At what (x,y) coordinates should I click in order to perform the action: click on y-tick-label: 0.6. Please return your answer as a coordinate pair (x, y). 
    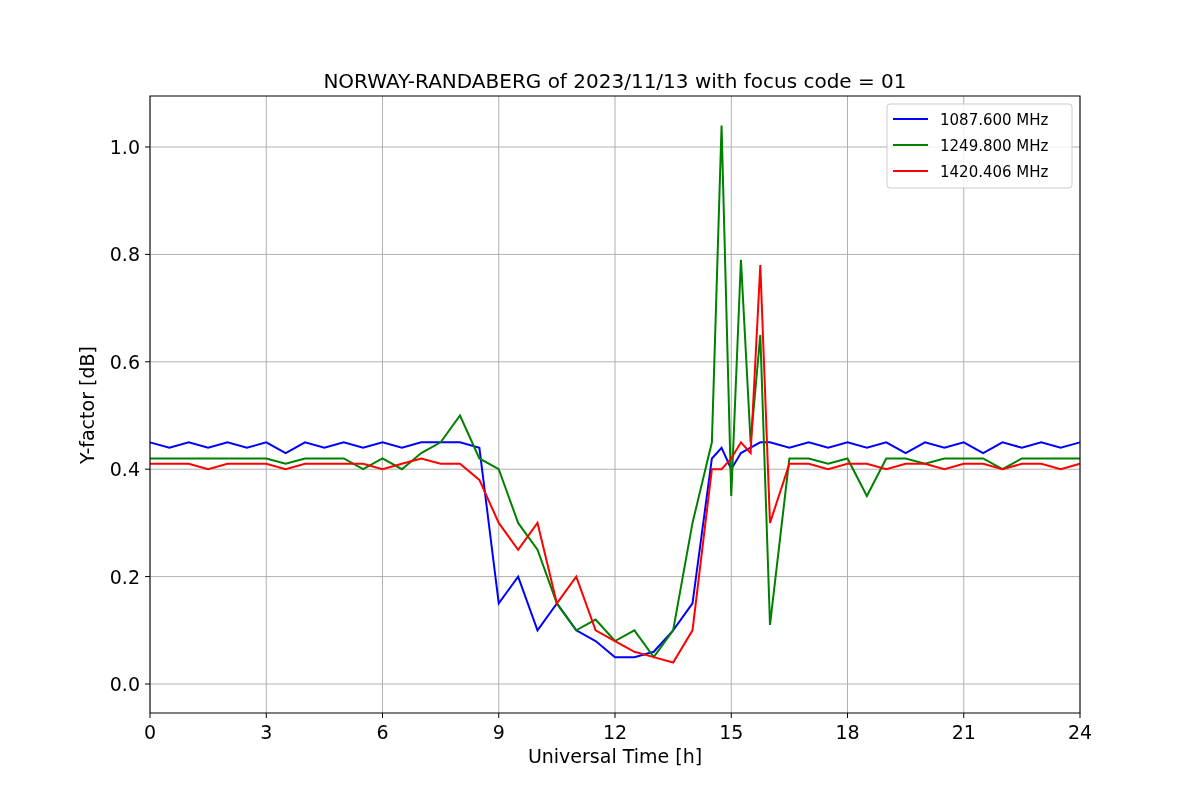
    Looking at the image, I should click on (124, 361).